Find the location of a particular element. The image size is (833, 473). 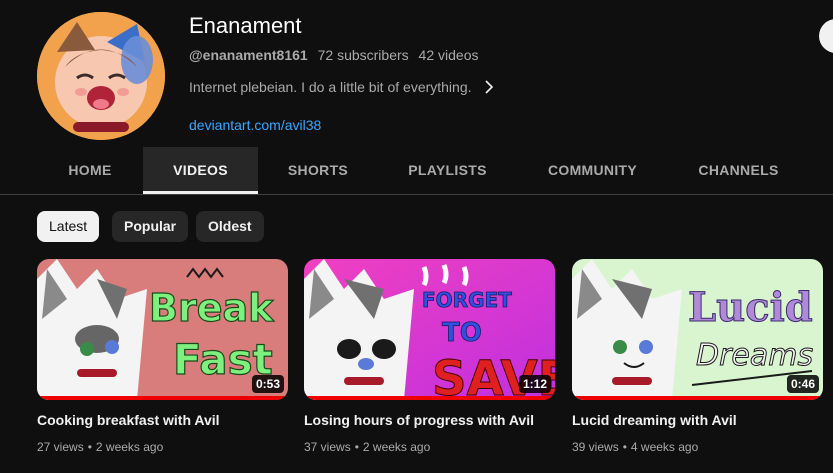

channel-external-link: deviantart.com/avil38 is located at coordinates (255, 125).